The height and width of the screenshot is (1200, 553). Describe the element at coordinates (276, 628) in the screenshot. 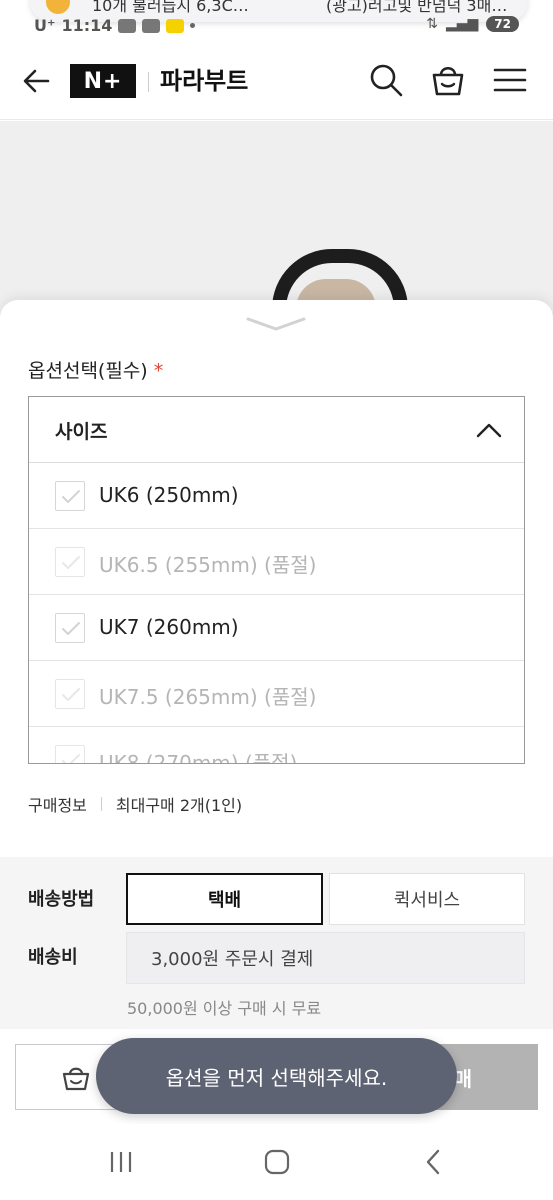

I see `size-option-row: UK7 (260mm)` at that location.